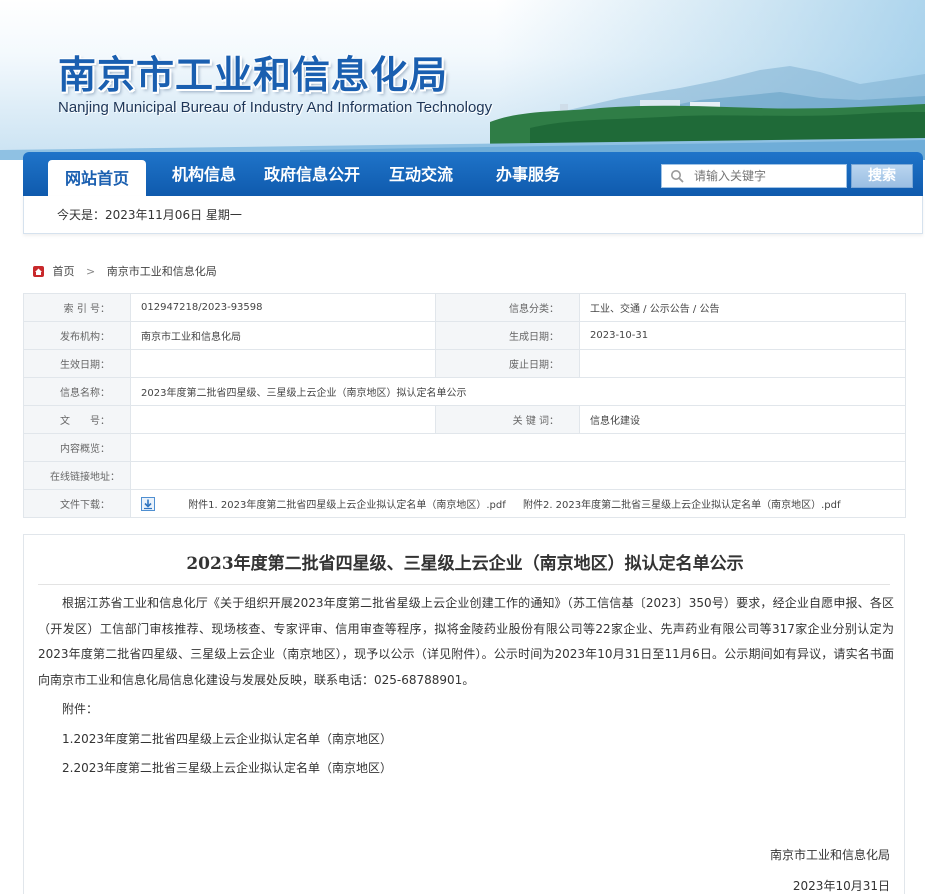 This screenshot has height=894, width=925. I want to click on expire-date-value, so click(742, 363).